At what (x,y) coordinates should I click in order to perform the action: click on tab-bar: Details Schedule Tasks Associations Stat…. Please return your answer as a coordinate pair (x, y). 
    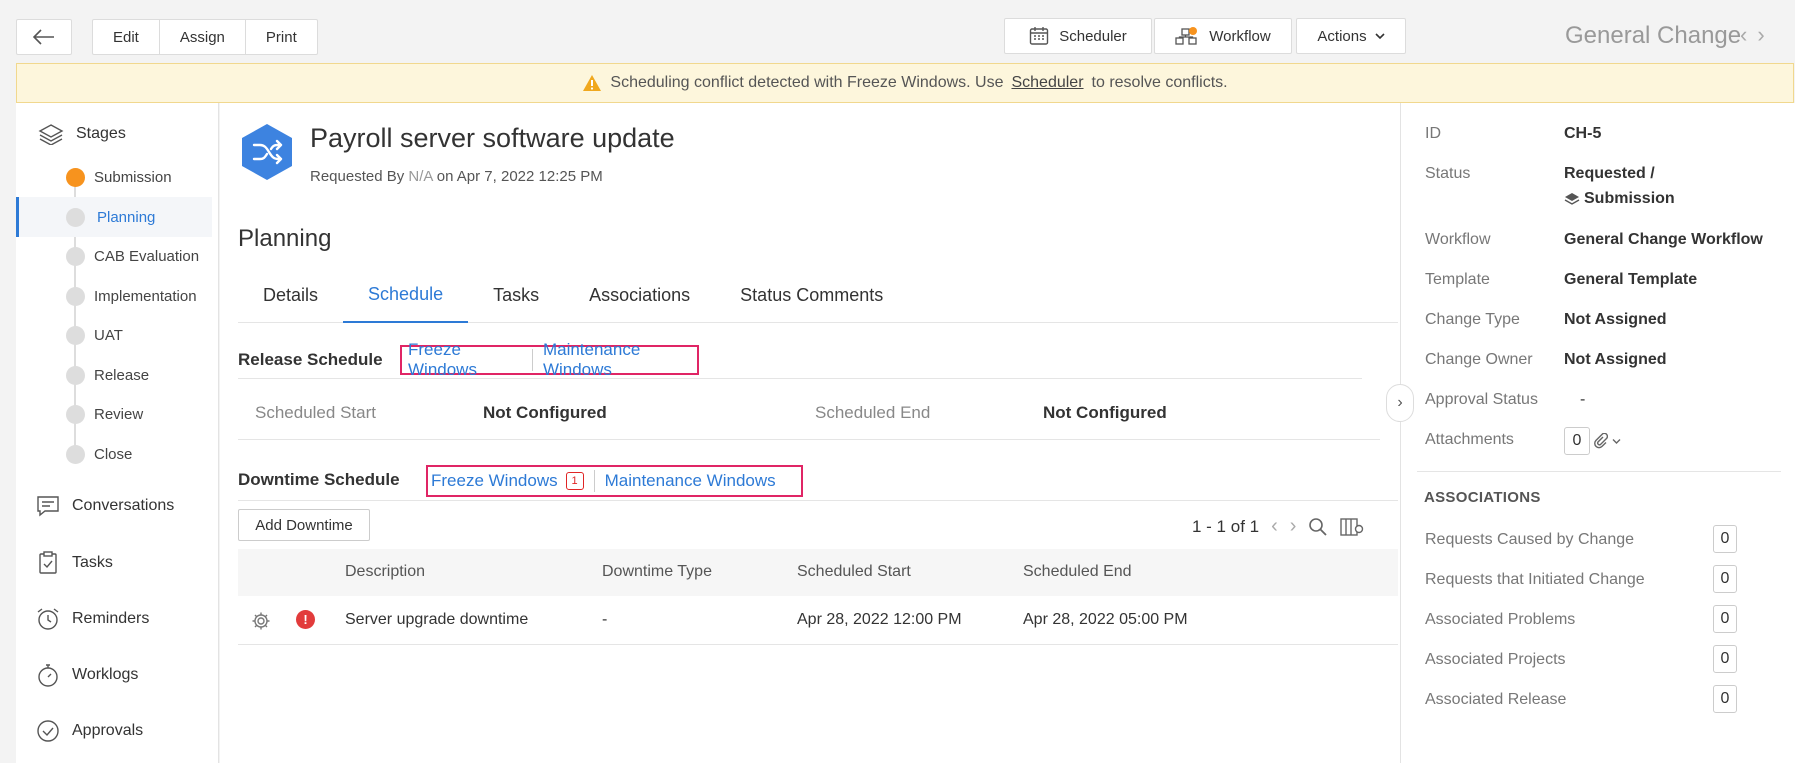
    Looking at the image, I should click on (818, 295).